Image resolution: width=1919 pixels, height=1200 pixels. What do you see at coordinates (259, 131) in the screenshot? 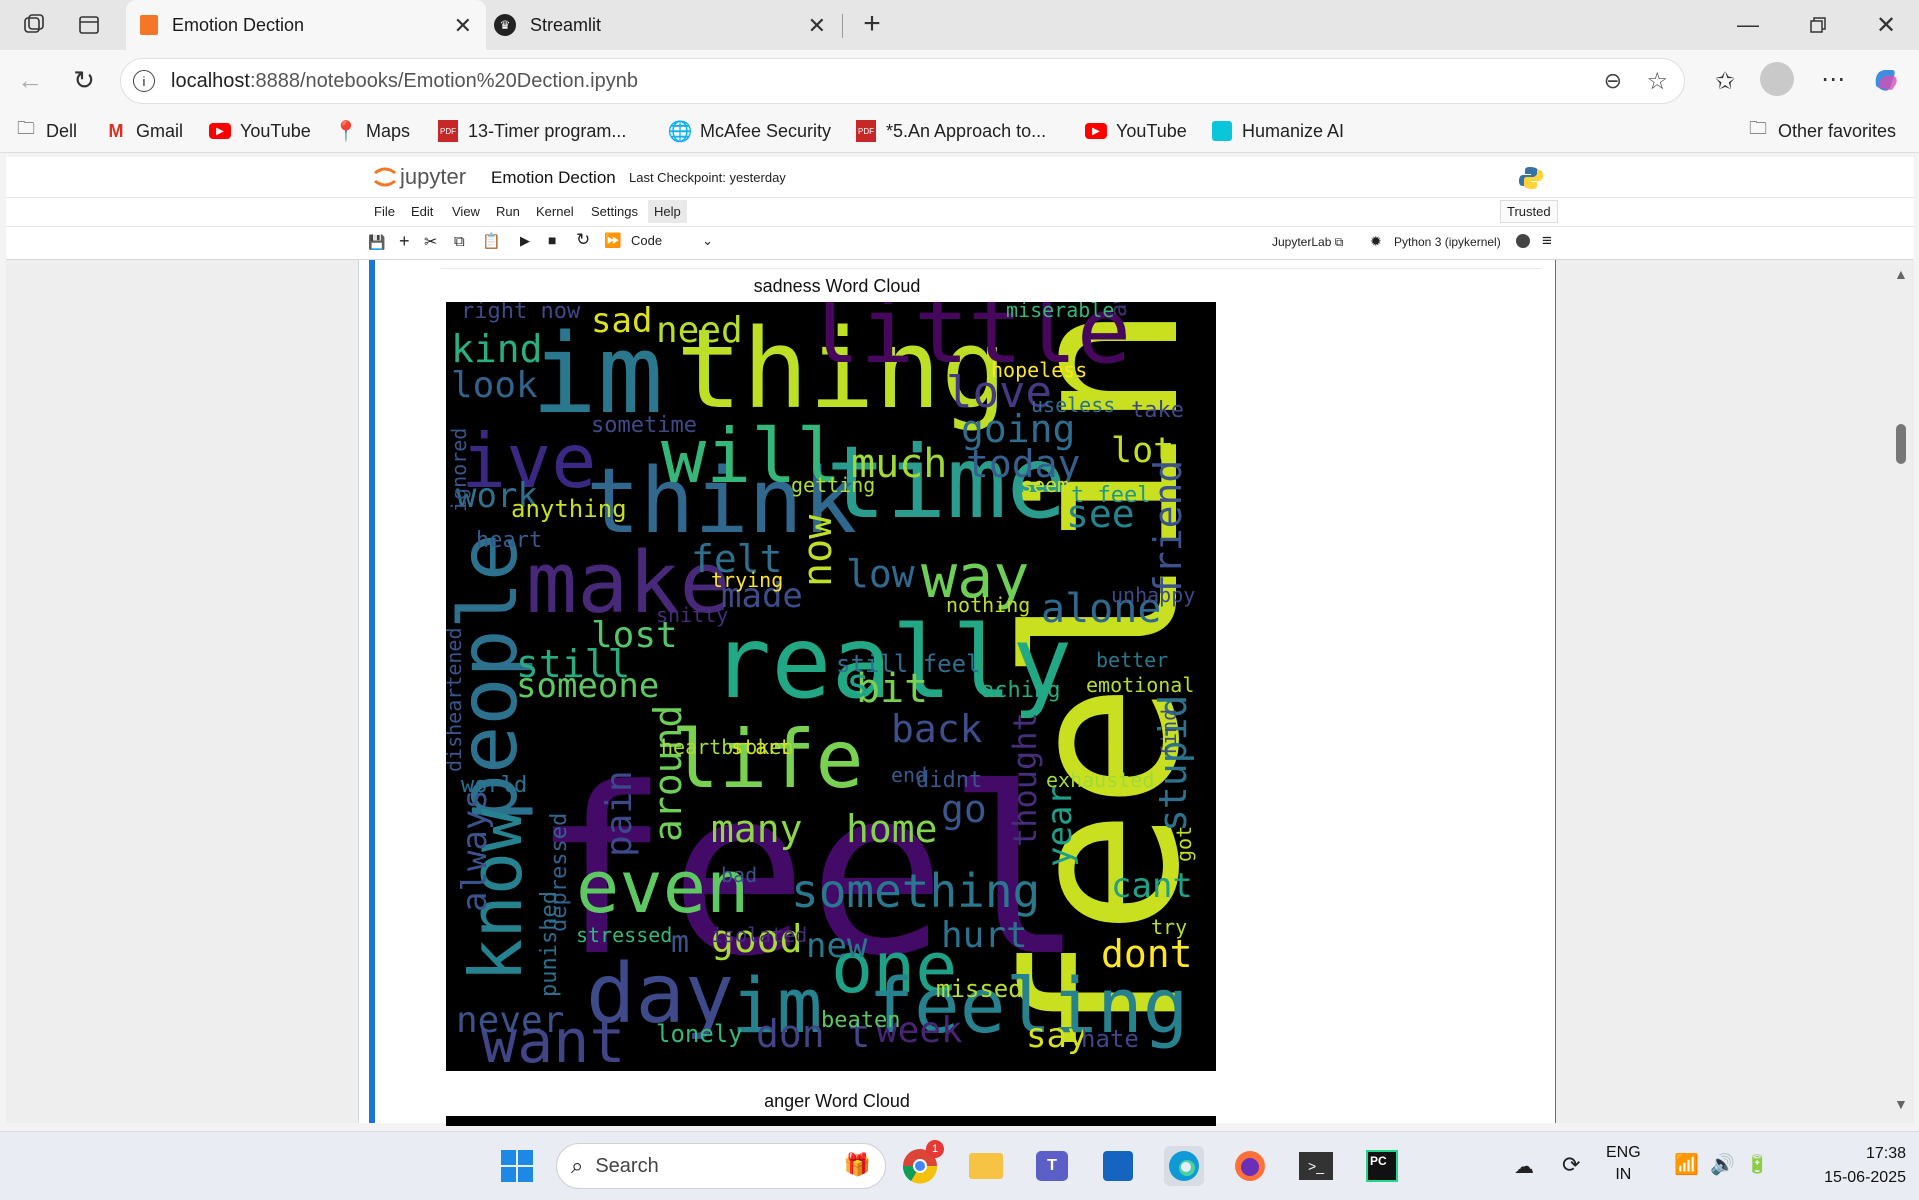
I see `fav-youtube-1: ▶ YouTube` at bounding box center [259, 131].